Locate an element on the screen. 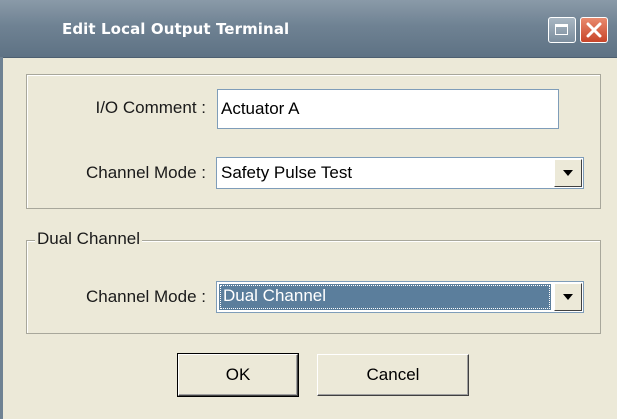 The height and width of the screenshot is (419, 617). dual-channel-mode-label: Channel Mode : is located at coordinates (145, 296).